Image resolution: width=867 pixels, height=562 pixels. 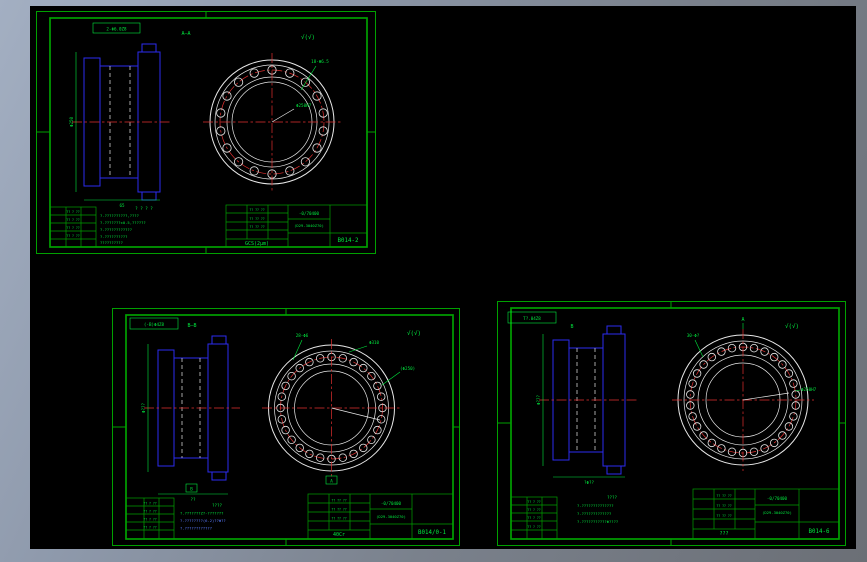 I want to click on material-text: 40Cr, so click(x=339, y=535).